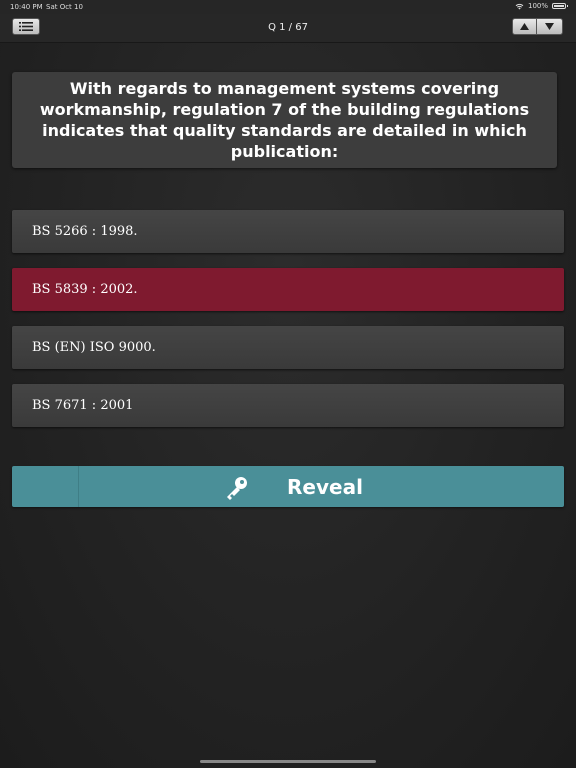 The height and width of the screenshot is (768, 576). I want to click on answer-option-1: BS 5266 : 1998., so click(288, 231).